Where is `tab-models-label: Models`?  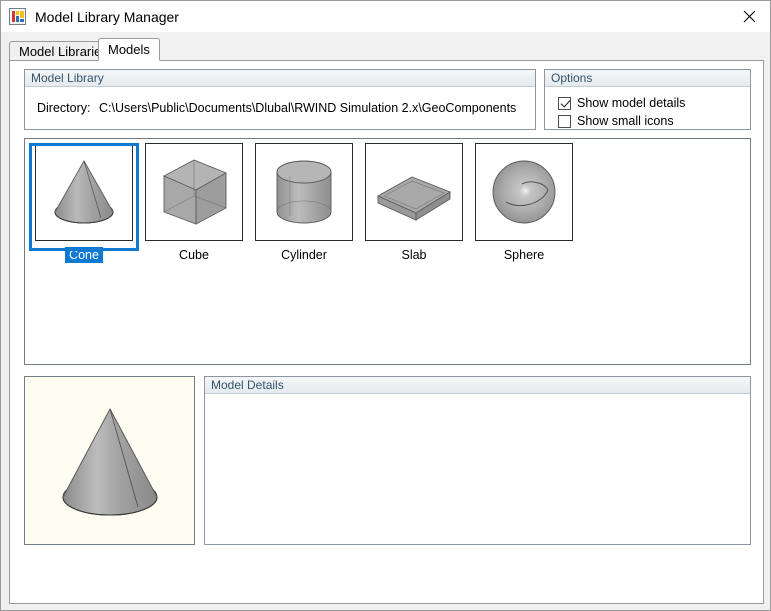
tab-models-label: Models is located at coordinates (129, 49).